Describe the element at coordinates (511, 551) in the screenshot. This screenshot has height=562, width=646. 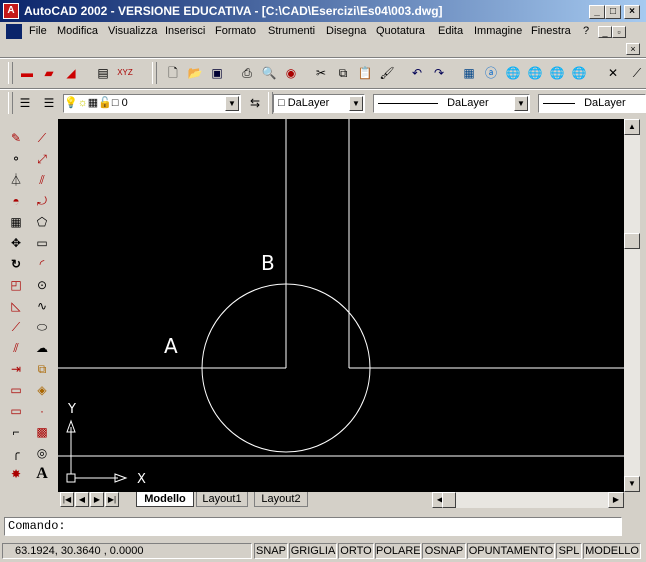
I see `otrack-toggle: OPUNTAMENTO` at that location.